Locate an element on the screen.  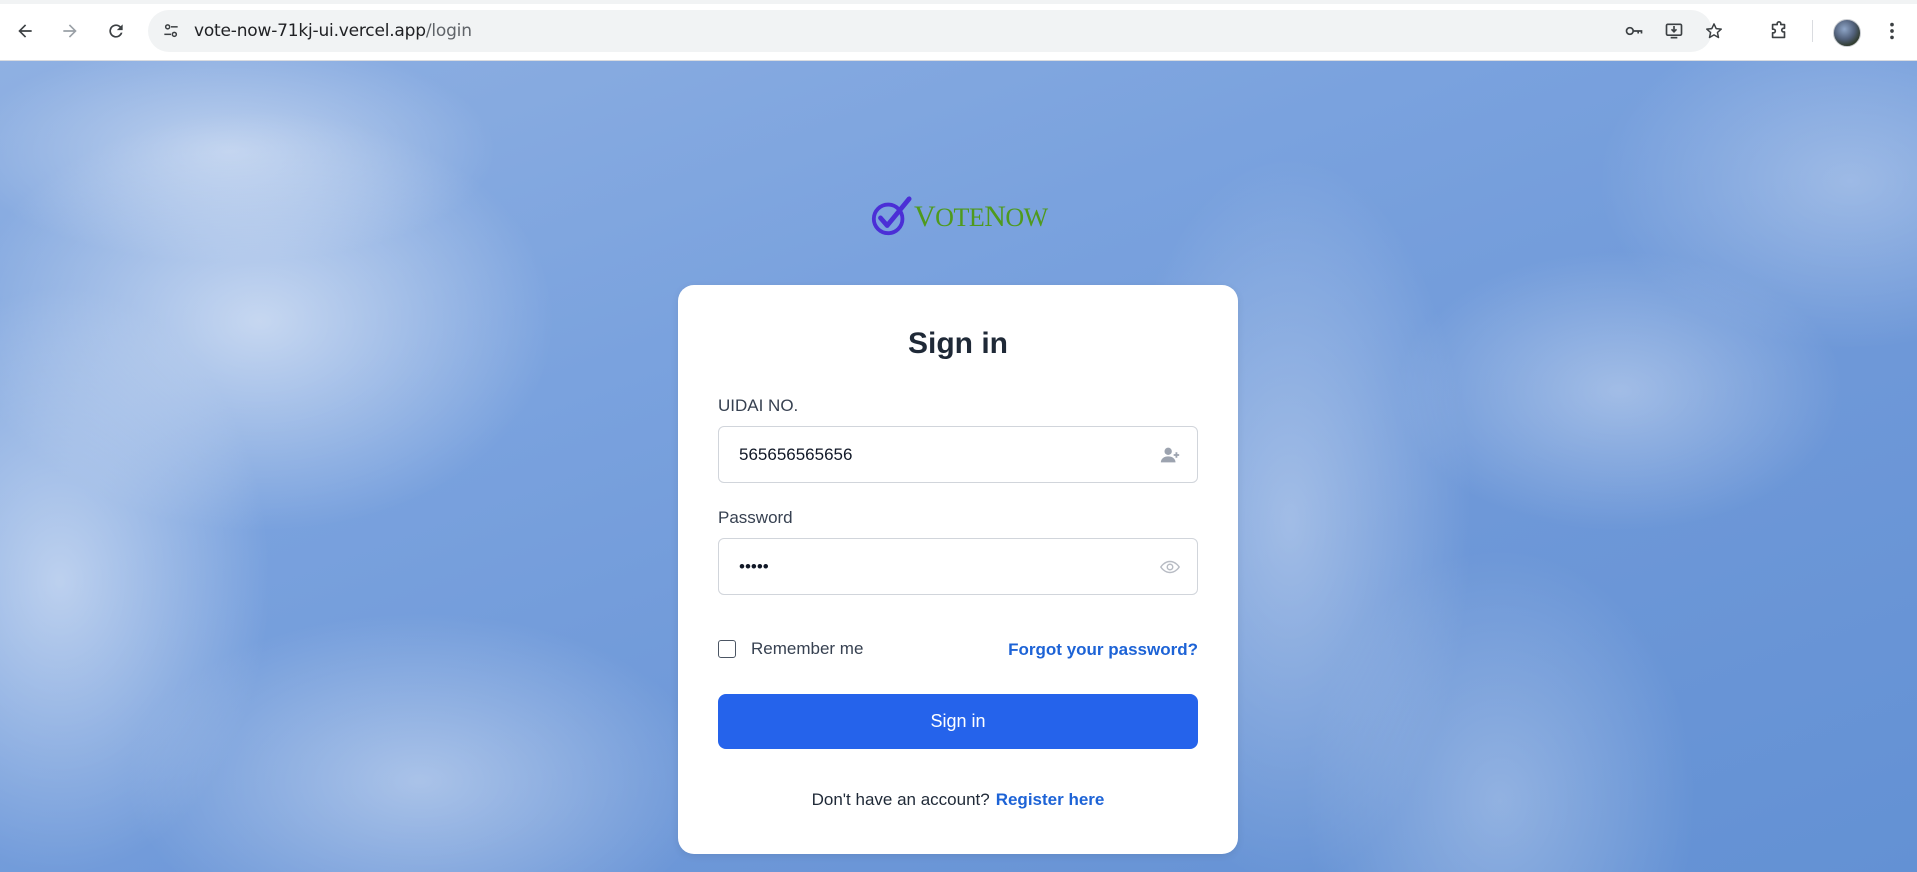
uidai-field is located at coordinates (958, 454).